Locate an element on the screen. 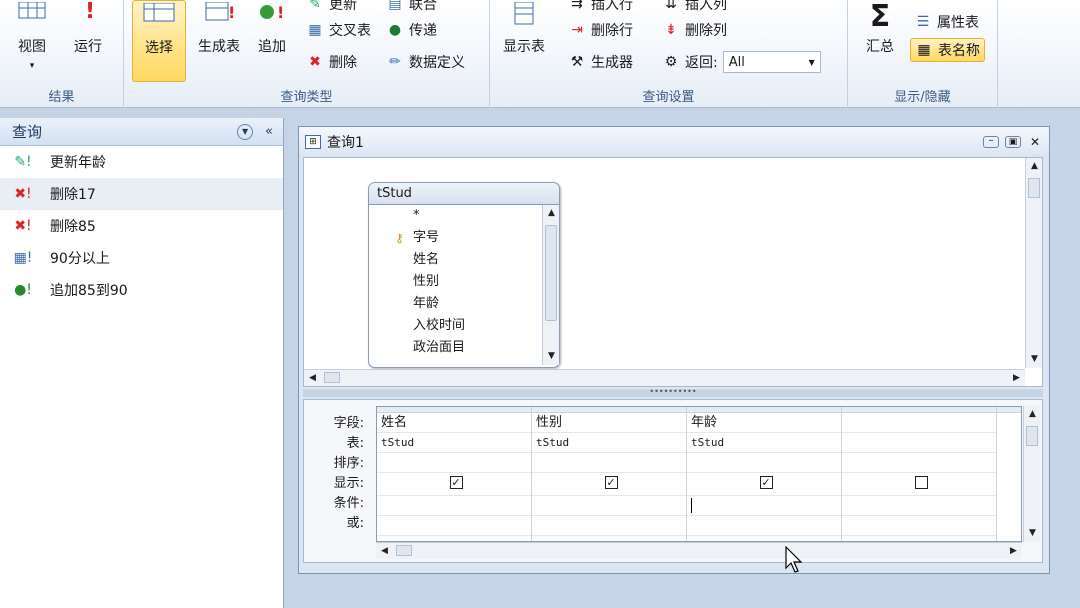 This screenshot has height=608, width=1080. field-list-item: 入校时间 is located at coordinates (464, 326).